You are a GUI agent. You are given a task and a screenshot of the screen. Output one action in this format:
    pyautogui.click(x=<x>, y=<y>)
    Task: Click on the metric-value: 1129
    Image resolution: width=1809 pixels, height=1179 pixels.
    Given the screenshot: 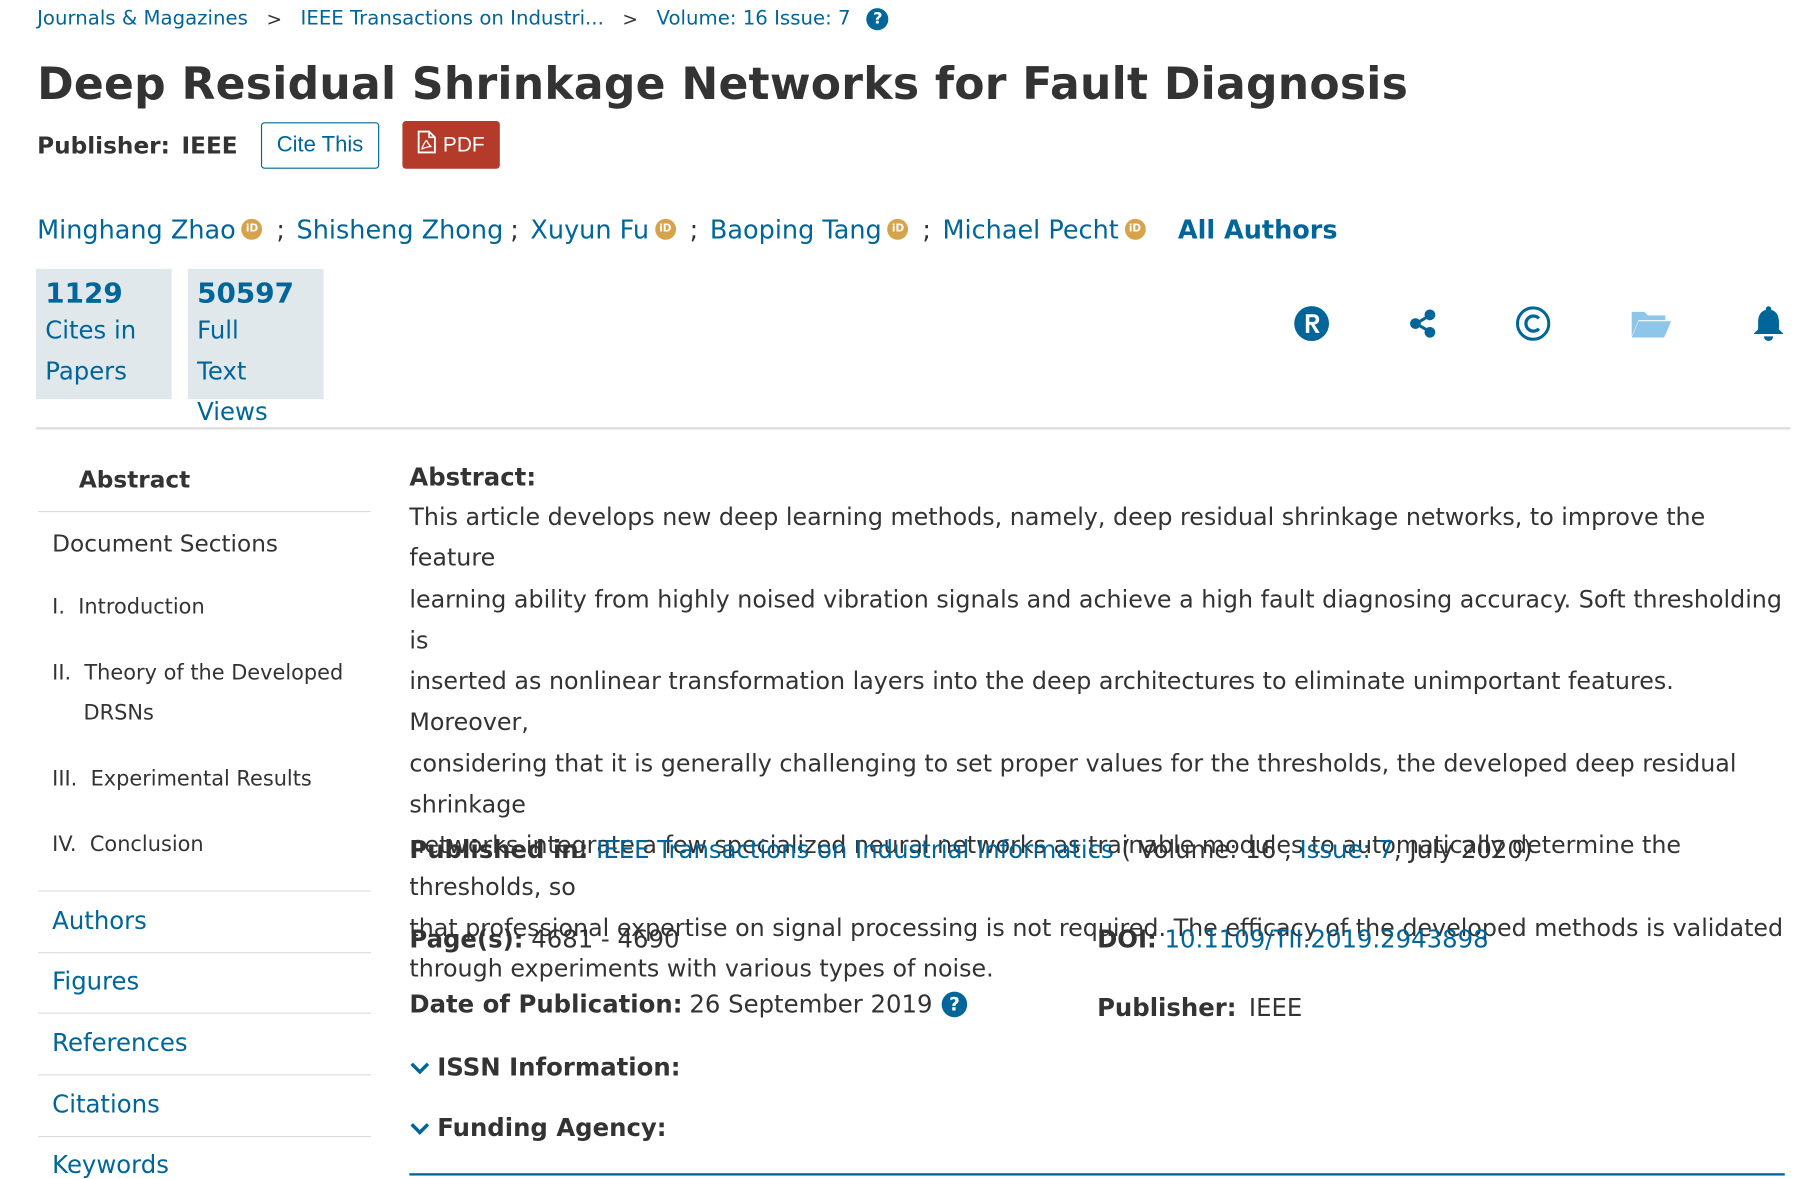 What is the action you would take?
    pyautogui.click(x=84, y=293)
    